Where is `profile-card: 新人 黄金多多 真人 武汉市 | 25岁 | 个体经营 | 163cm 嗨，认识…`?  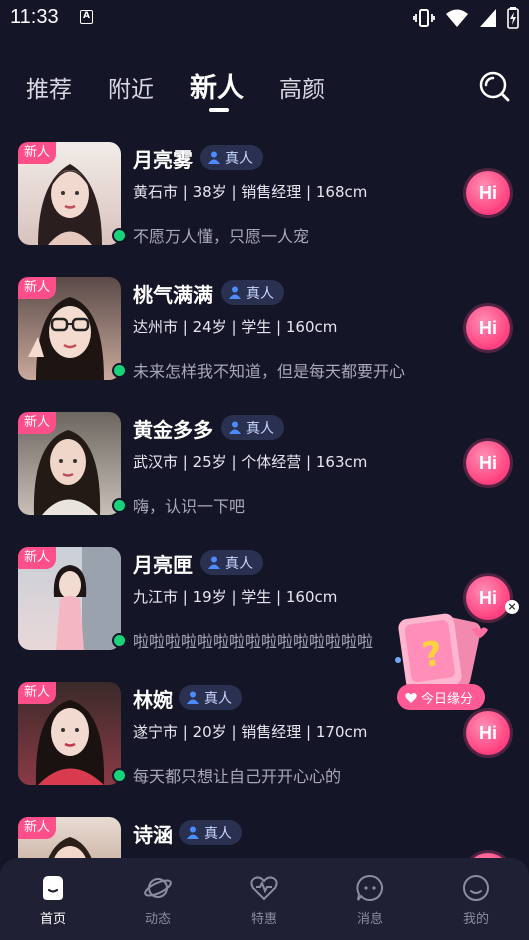
profile-card: 新人 黄金多多 真人 武汉市 | 25岁 | 个体经营 | 163cm 嗨，认识… is located at coordinates (264, 477).